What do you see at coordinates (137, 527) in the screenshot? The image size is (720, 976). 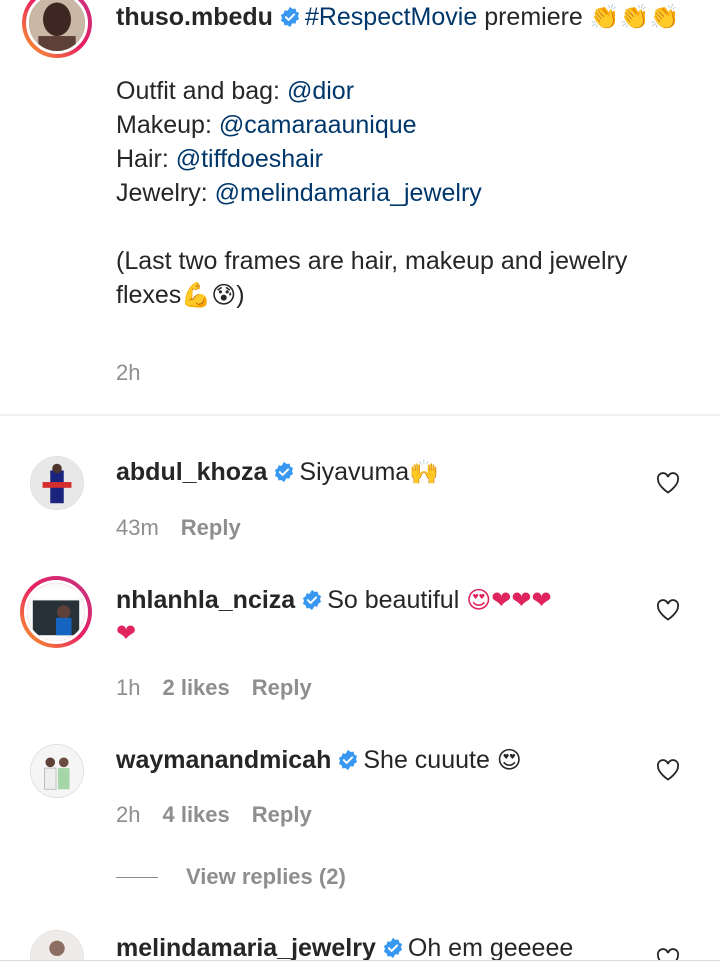 I see `comment-time: 43m` at bounding box center [137, 527].